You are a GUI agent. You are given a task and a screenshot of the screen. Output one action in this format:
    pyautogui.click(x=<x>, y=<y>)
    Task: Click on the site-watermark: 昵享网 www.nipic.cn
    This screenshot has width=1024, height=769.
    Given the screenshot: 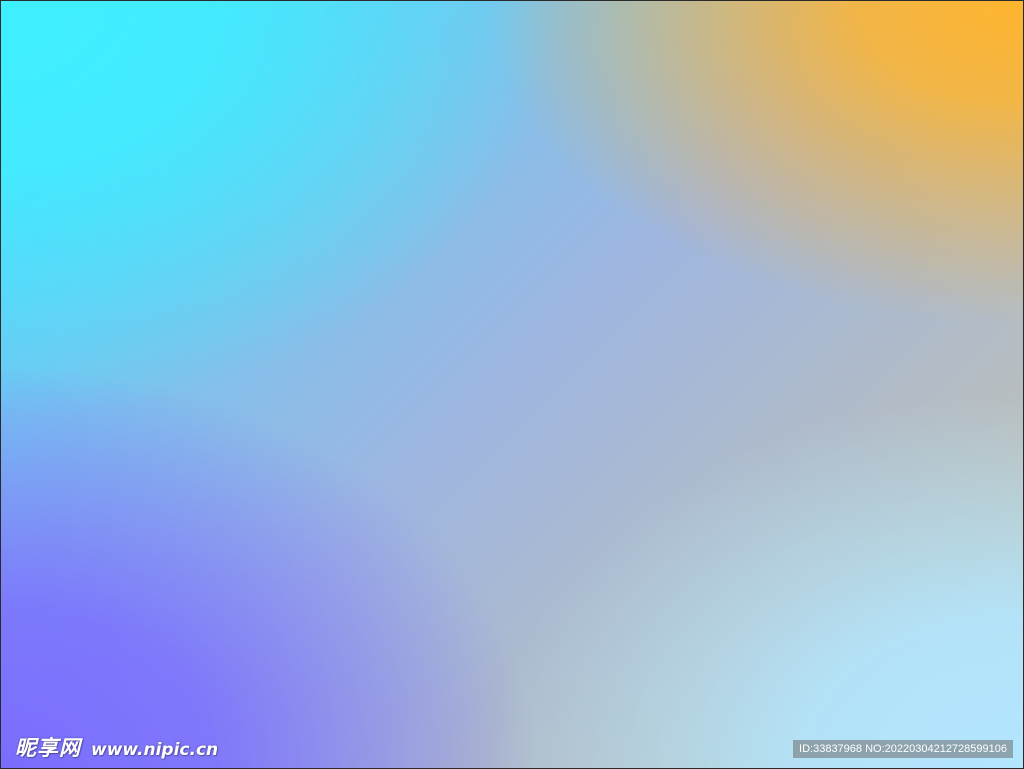 What is the action you would take?
    pyautogui.click(x=116, y=747)
    